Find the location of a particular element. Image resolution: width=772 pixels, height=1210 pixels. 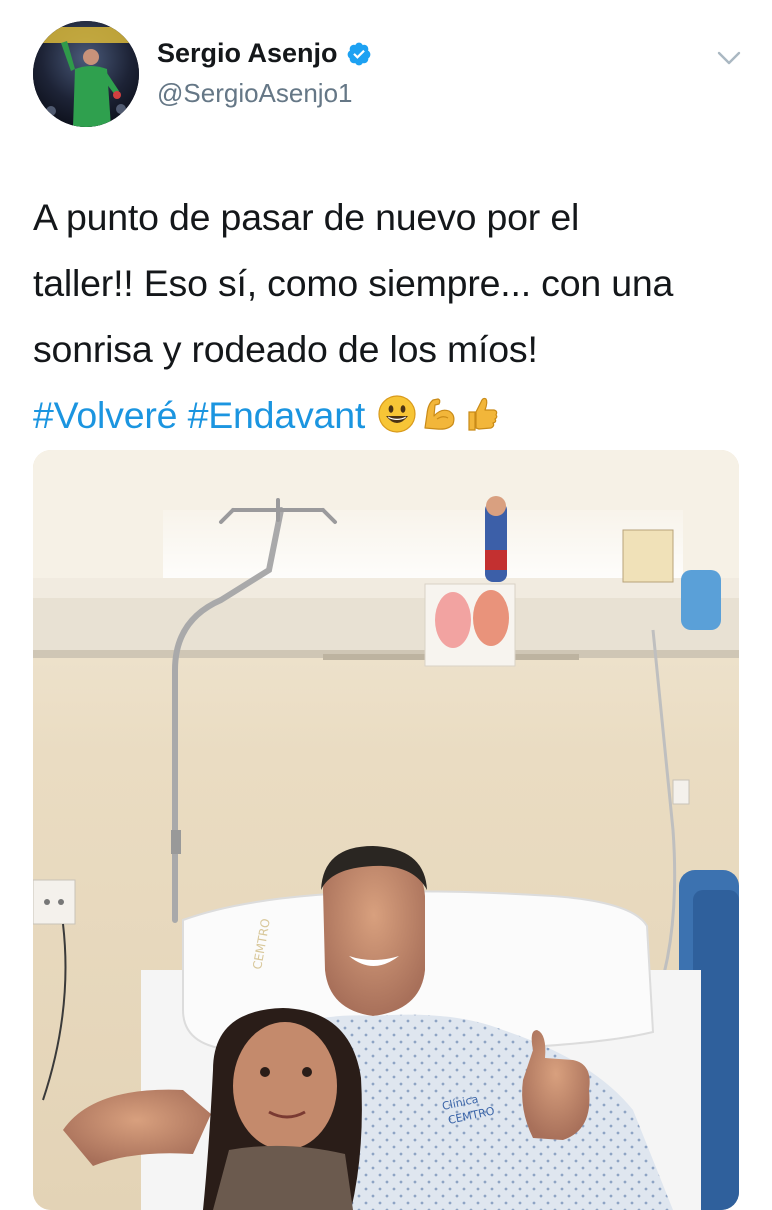

avatar-image is located at coordinates (86, 74).